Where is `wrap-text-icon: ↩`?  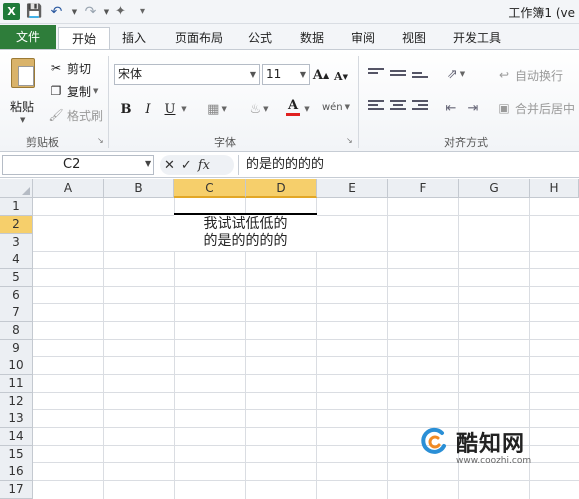 wrap-text-icon: ↩ is located at coordinates (504, 75).